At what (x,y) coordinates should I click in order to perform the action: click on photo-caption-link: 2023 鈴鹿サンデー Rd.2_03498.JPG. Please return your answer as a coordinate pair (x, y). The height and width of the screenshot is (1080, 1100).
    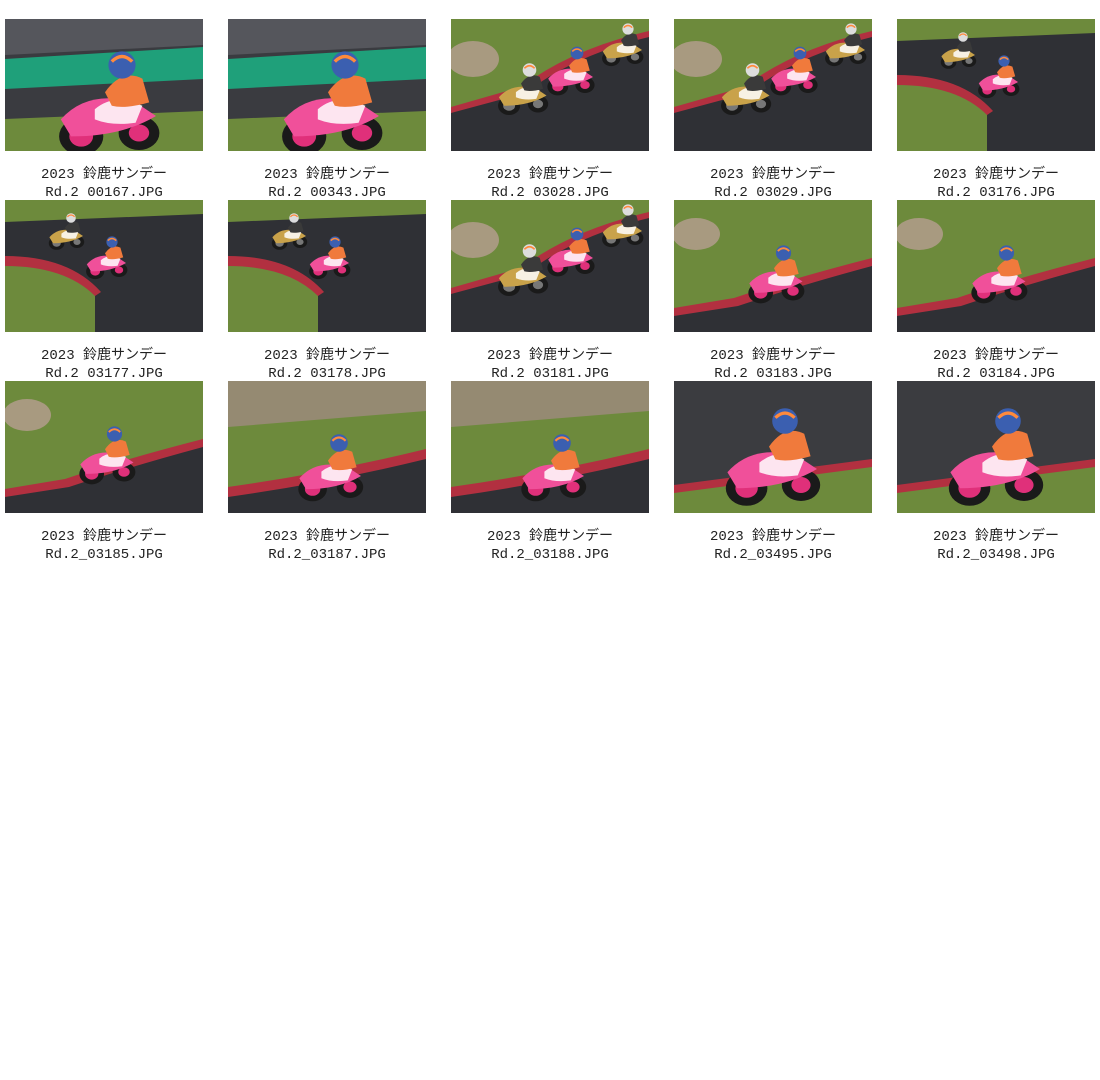
    Looking at the image, I should click on (996, 546).